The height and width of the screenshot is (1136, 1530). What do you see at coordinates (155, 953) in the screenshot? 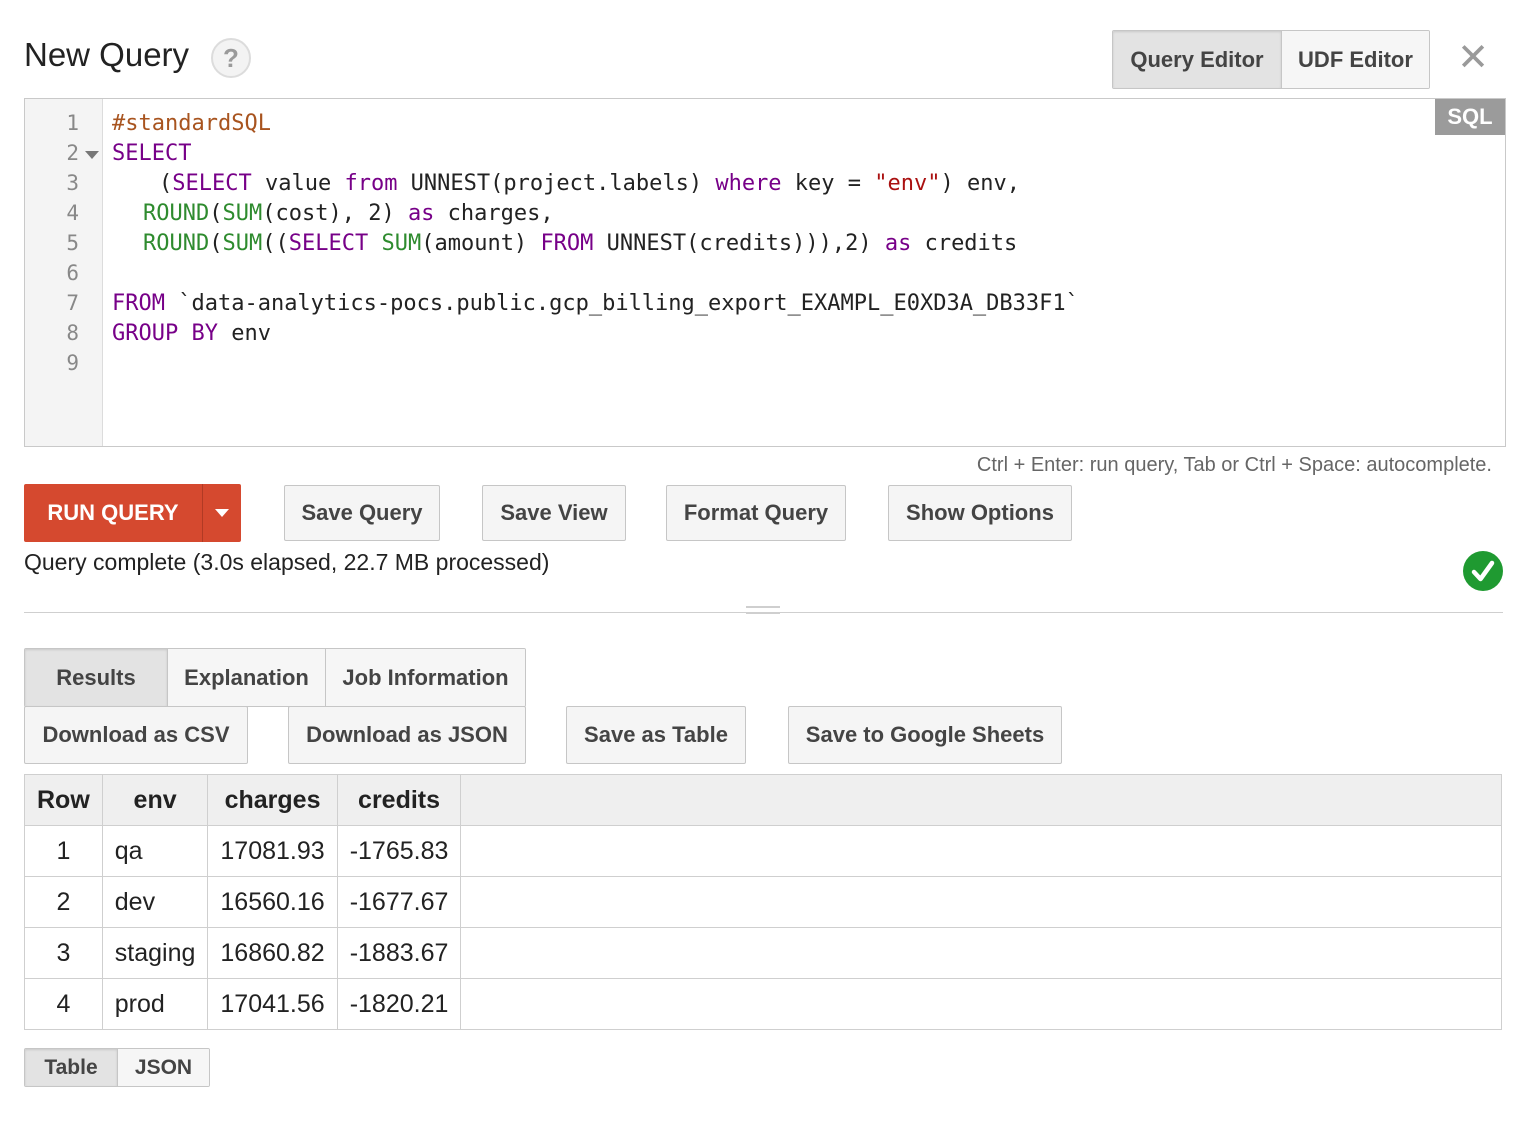
I see `cell-env: staging` at bounding box center [155, 953].